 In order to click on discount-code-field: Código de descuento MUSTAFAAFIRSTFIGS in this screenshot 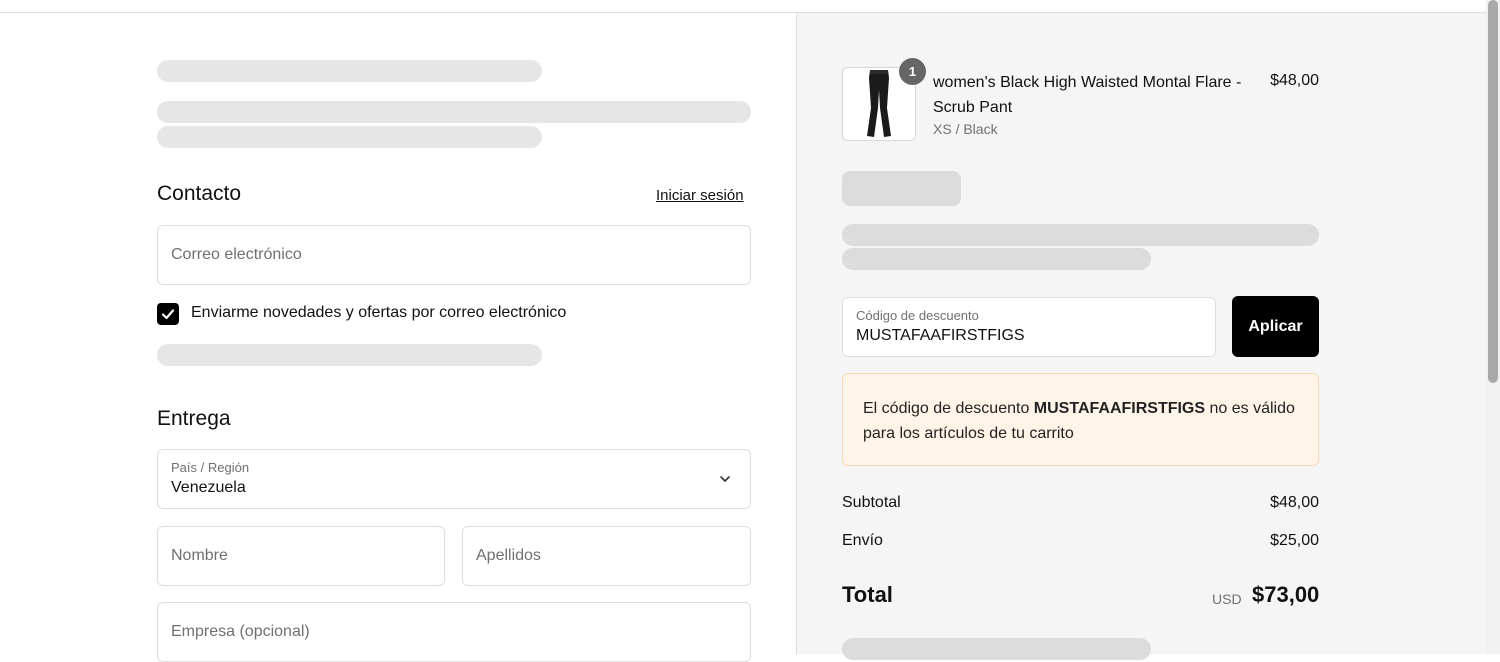, I will do `click(1029, 327)`.